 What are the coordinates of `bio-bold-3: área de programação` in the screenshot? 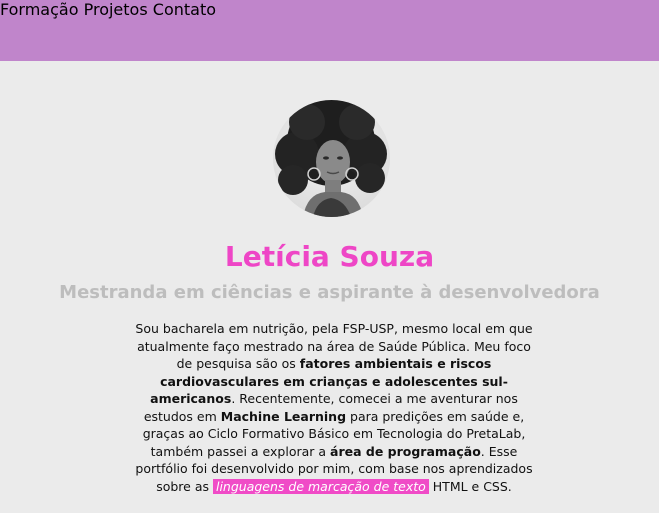 It's located at (405, 451).